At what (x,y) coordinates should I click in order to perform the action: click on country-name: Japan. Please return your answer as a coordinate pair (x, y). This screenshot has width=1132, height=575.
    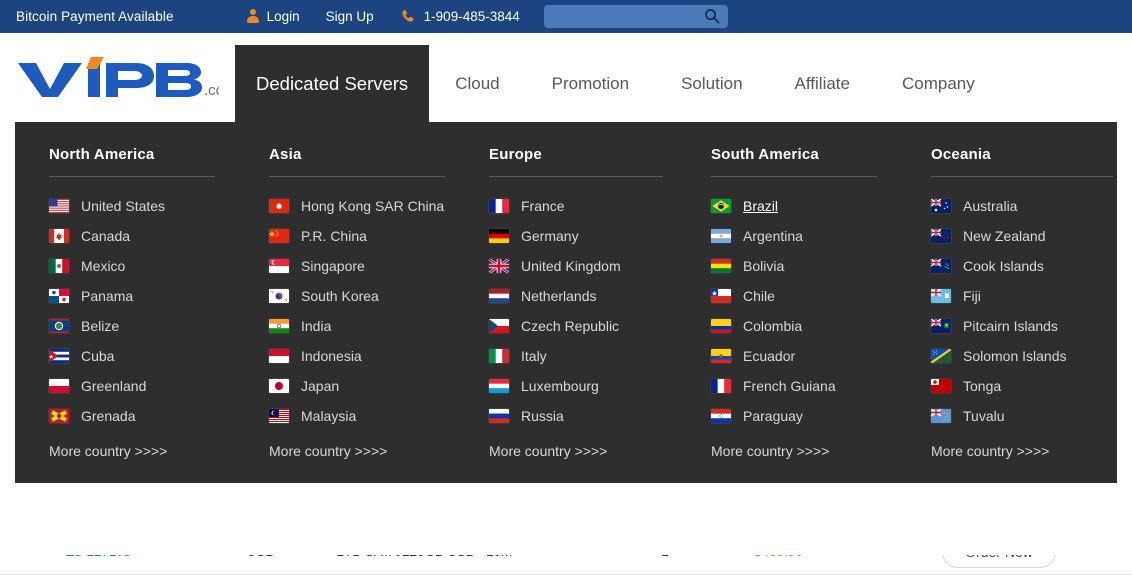
    Looking at the image, I should click on (320, 386).